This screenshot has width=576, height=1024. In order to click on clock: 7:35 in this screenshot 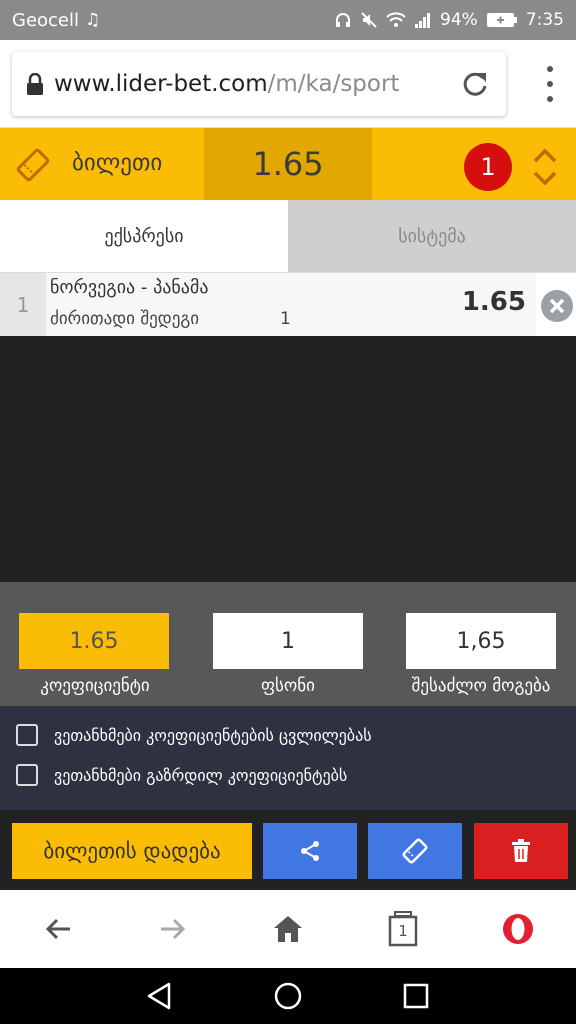, I will do `click(544, 20)`.